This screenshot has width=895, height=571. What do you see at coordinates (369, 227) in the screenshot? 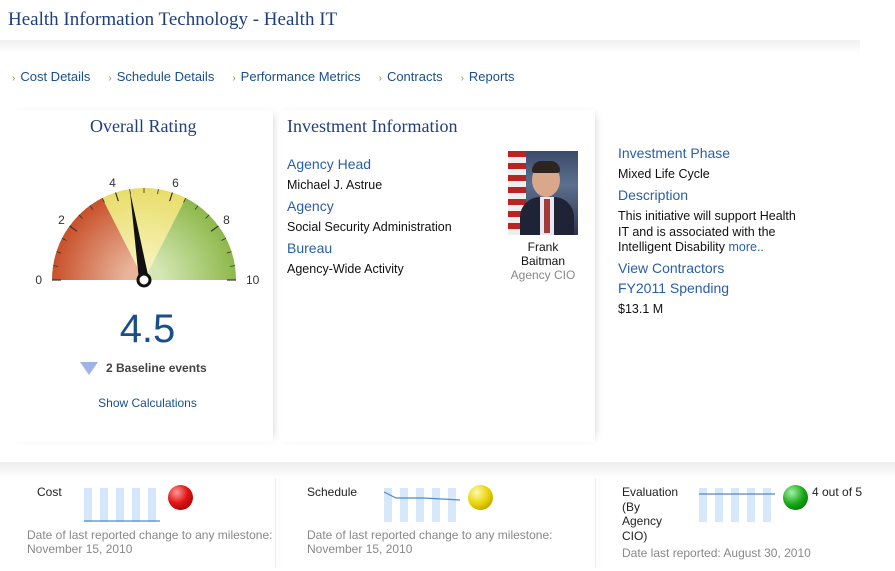
I see `agency-value: Social Security Administration` at bounding box center [369, 227].